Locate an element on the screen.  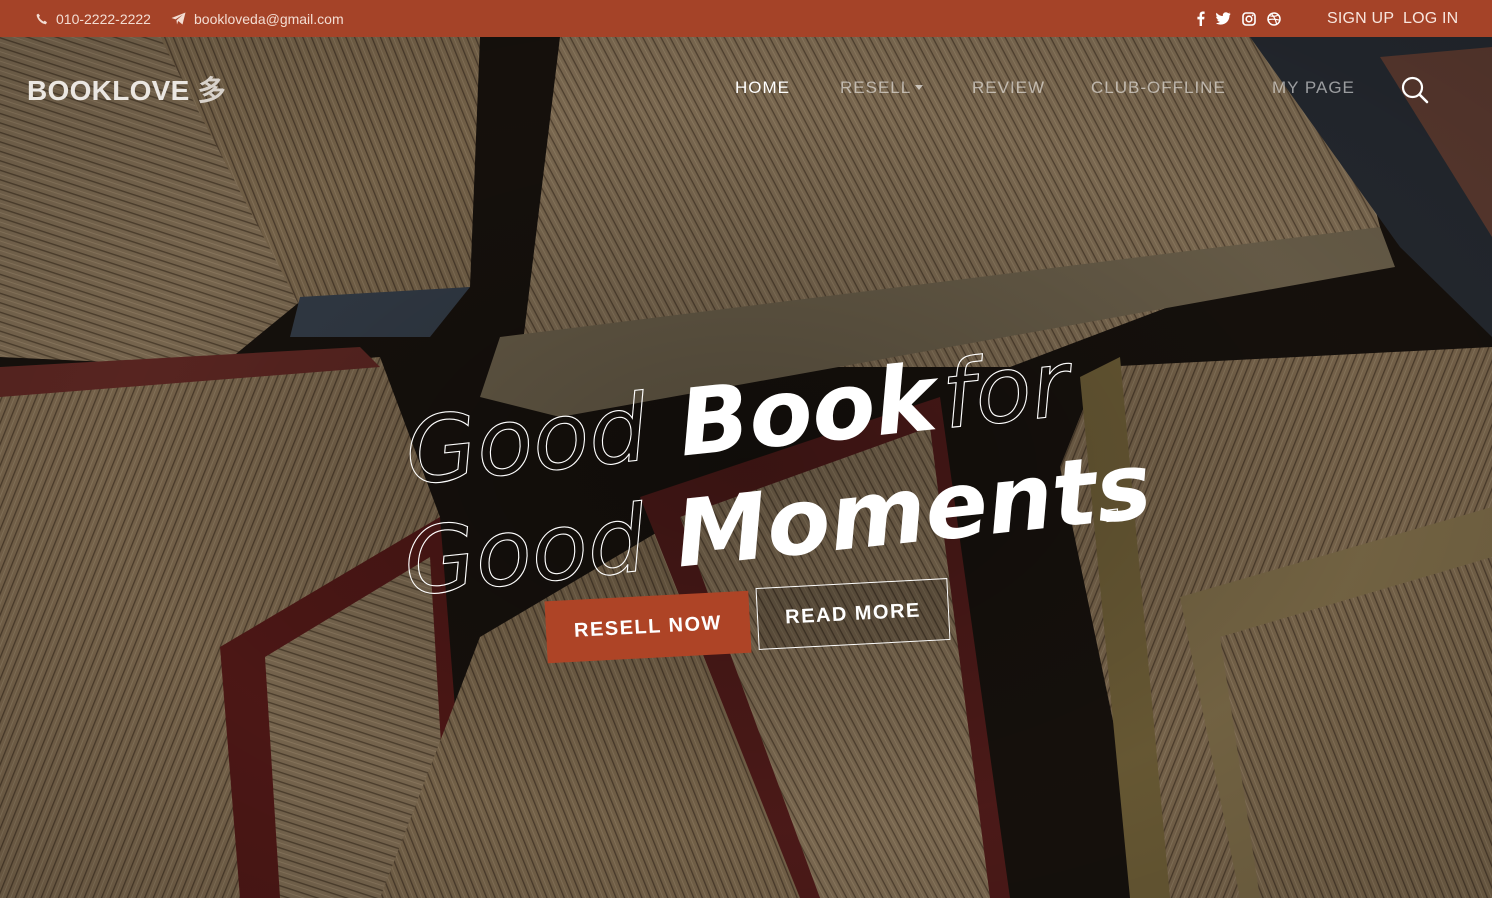
read-more-button: READ MORE is located at coordinates (853, 614).